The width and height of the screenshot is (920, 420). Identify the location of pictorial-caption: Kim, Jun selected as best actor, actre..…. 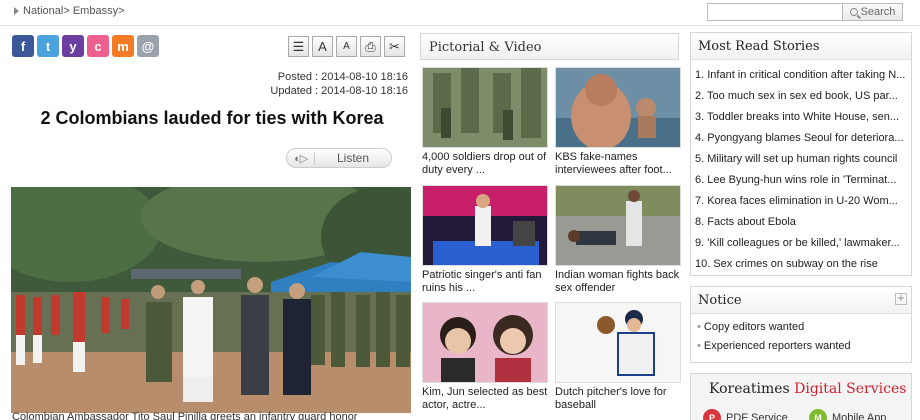
(485, 399).